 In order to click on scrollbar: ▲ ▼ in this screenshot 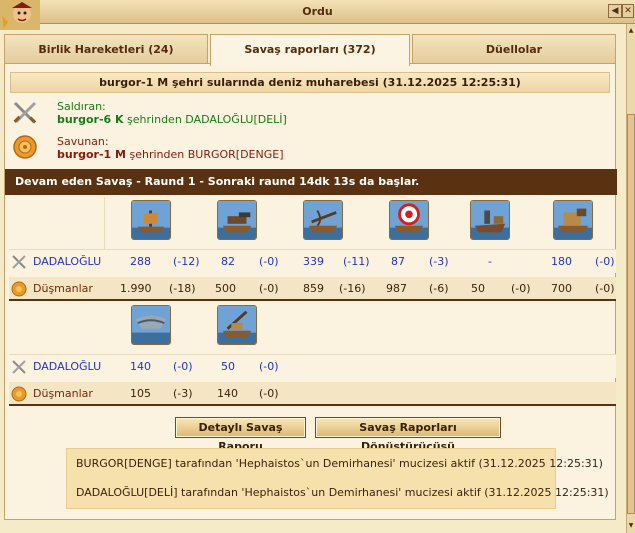, I will do `click(630, 278)`.